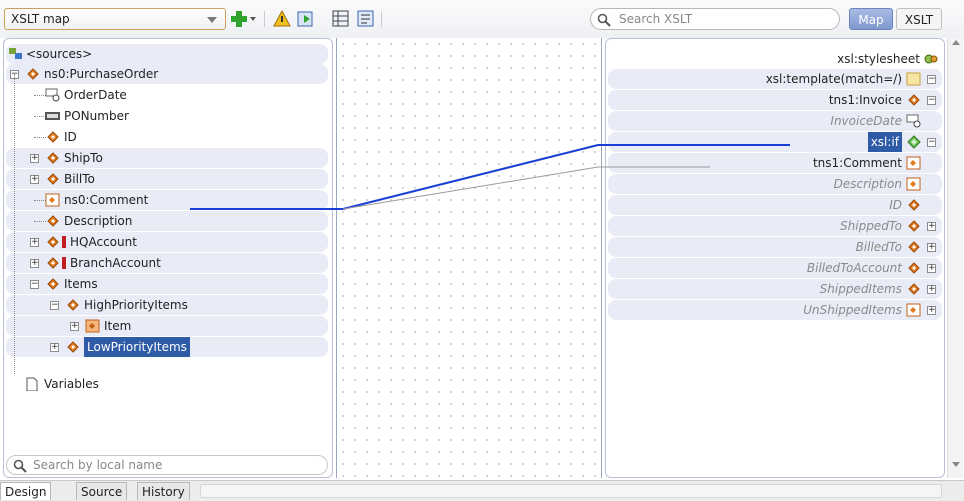 Image resolution: width=964 pixels, height=501 pixels. What do you see at coordinates (852, 310) in the screenshot?
I see `target-tree-label: UnShippedItems` at bounding box center [852, 310].